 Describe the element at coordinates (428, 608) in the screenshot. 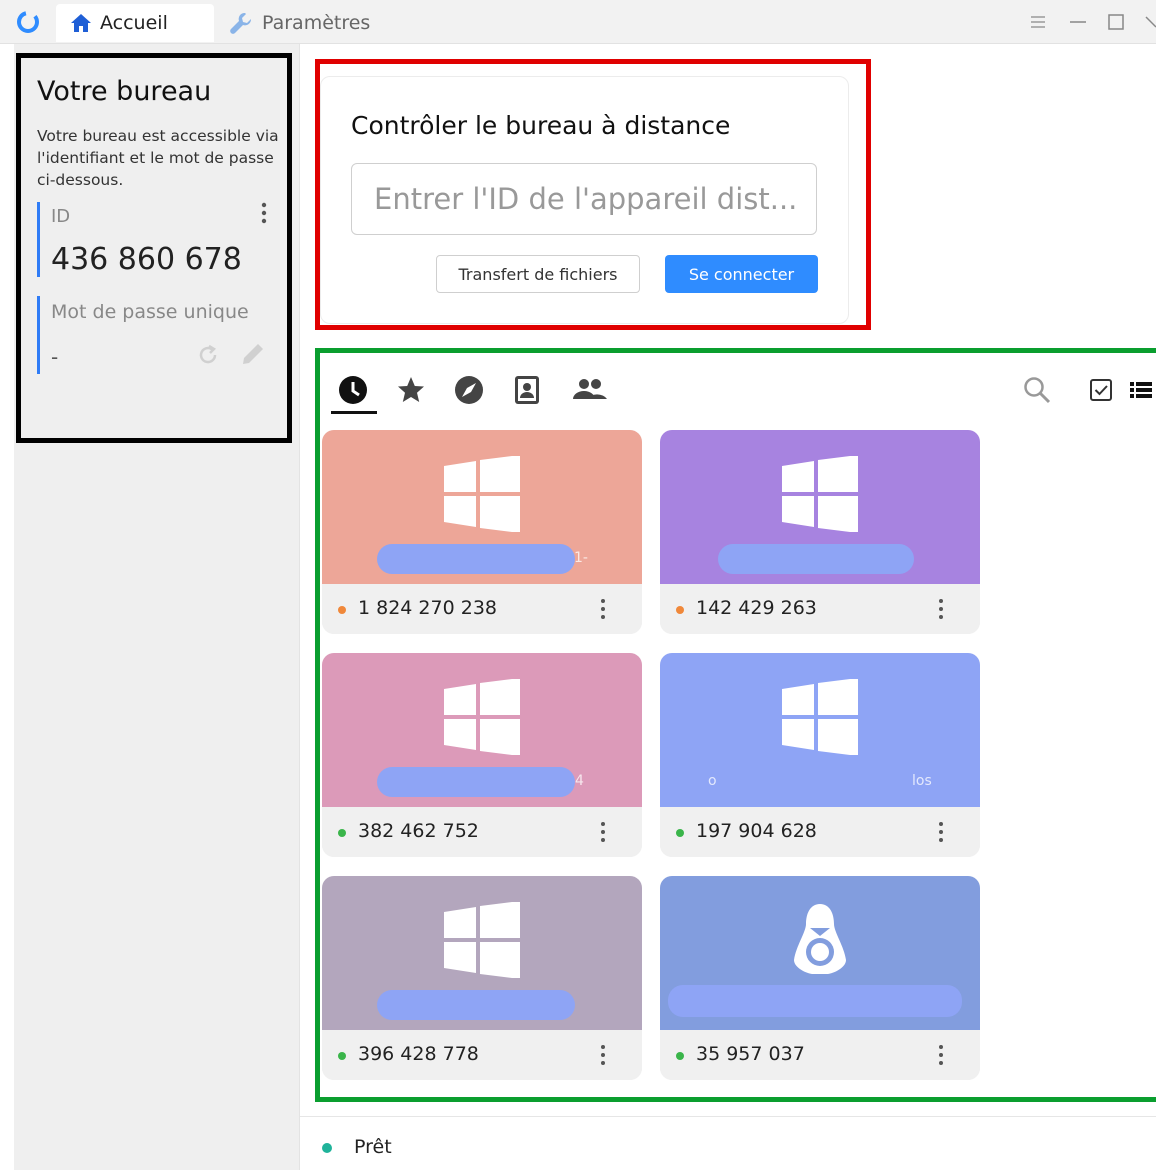

I see `peer-id: 1 824 270 238` at that location.